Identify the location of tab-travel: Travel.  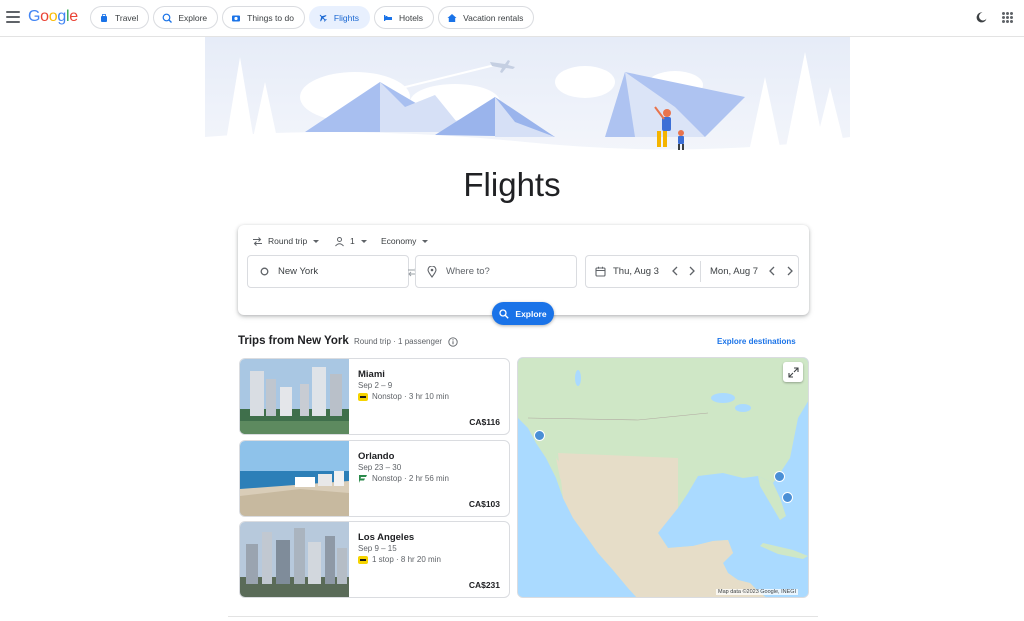
(120, 17).